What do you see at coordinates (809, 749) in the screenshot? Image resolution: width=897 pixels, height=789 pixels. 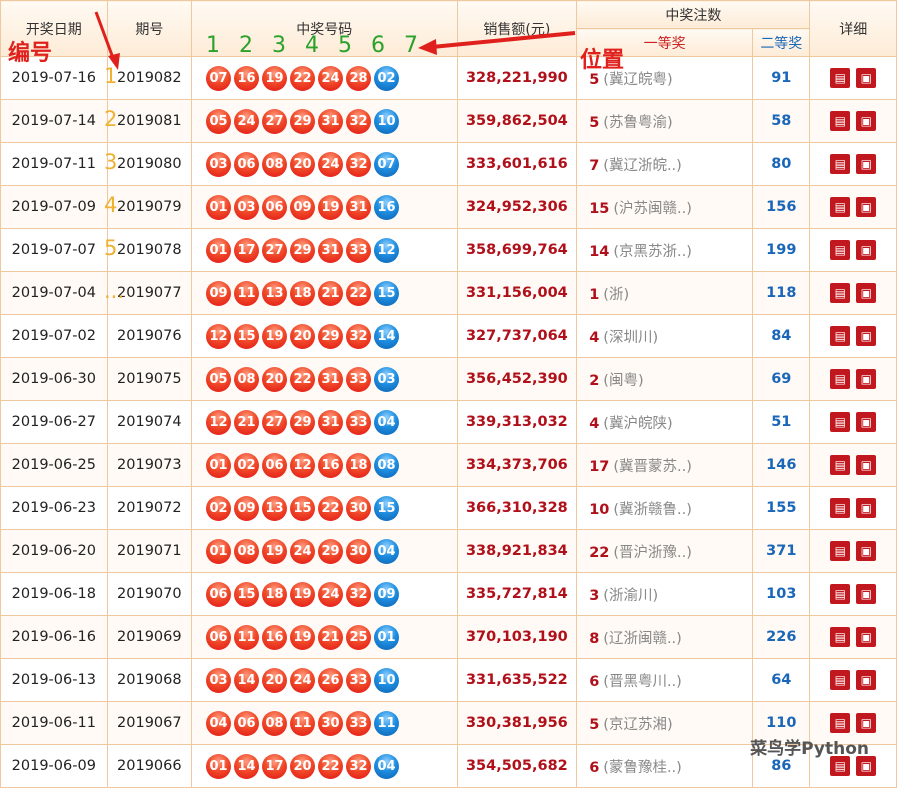 I see `watermark: 菜鸟学Python` at bounding box center [809, 749].